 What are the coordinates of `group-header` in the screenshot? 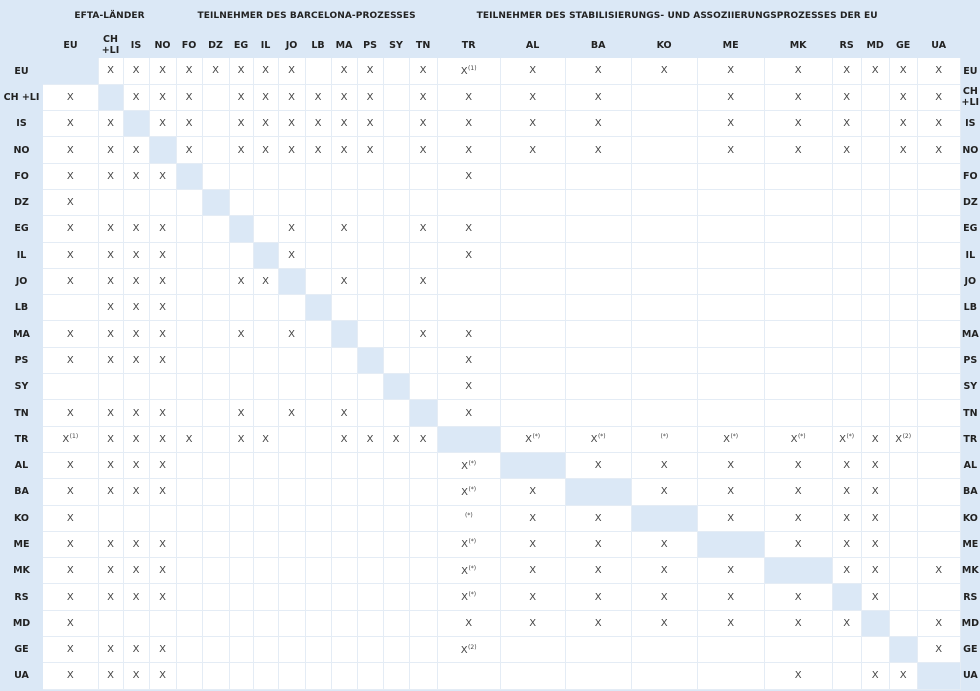 It's located at (21, 16).